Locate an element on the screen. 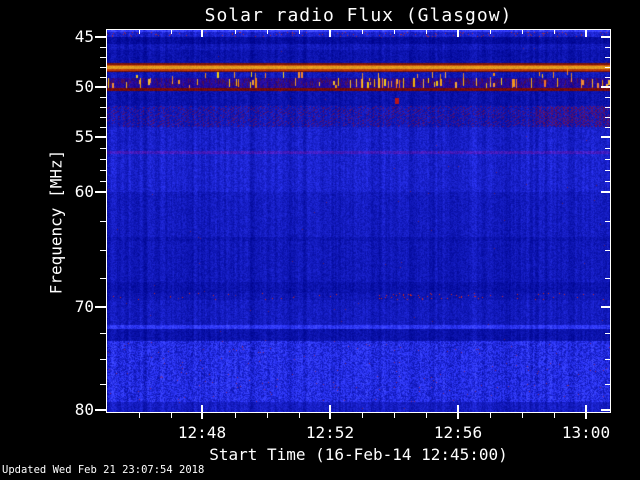 This screenshot has width=640, height=480. updated-timestamp: Updated Wed Feb 21 23:07:54 2018 is located at coordinates (103, 470).